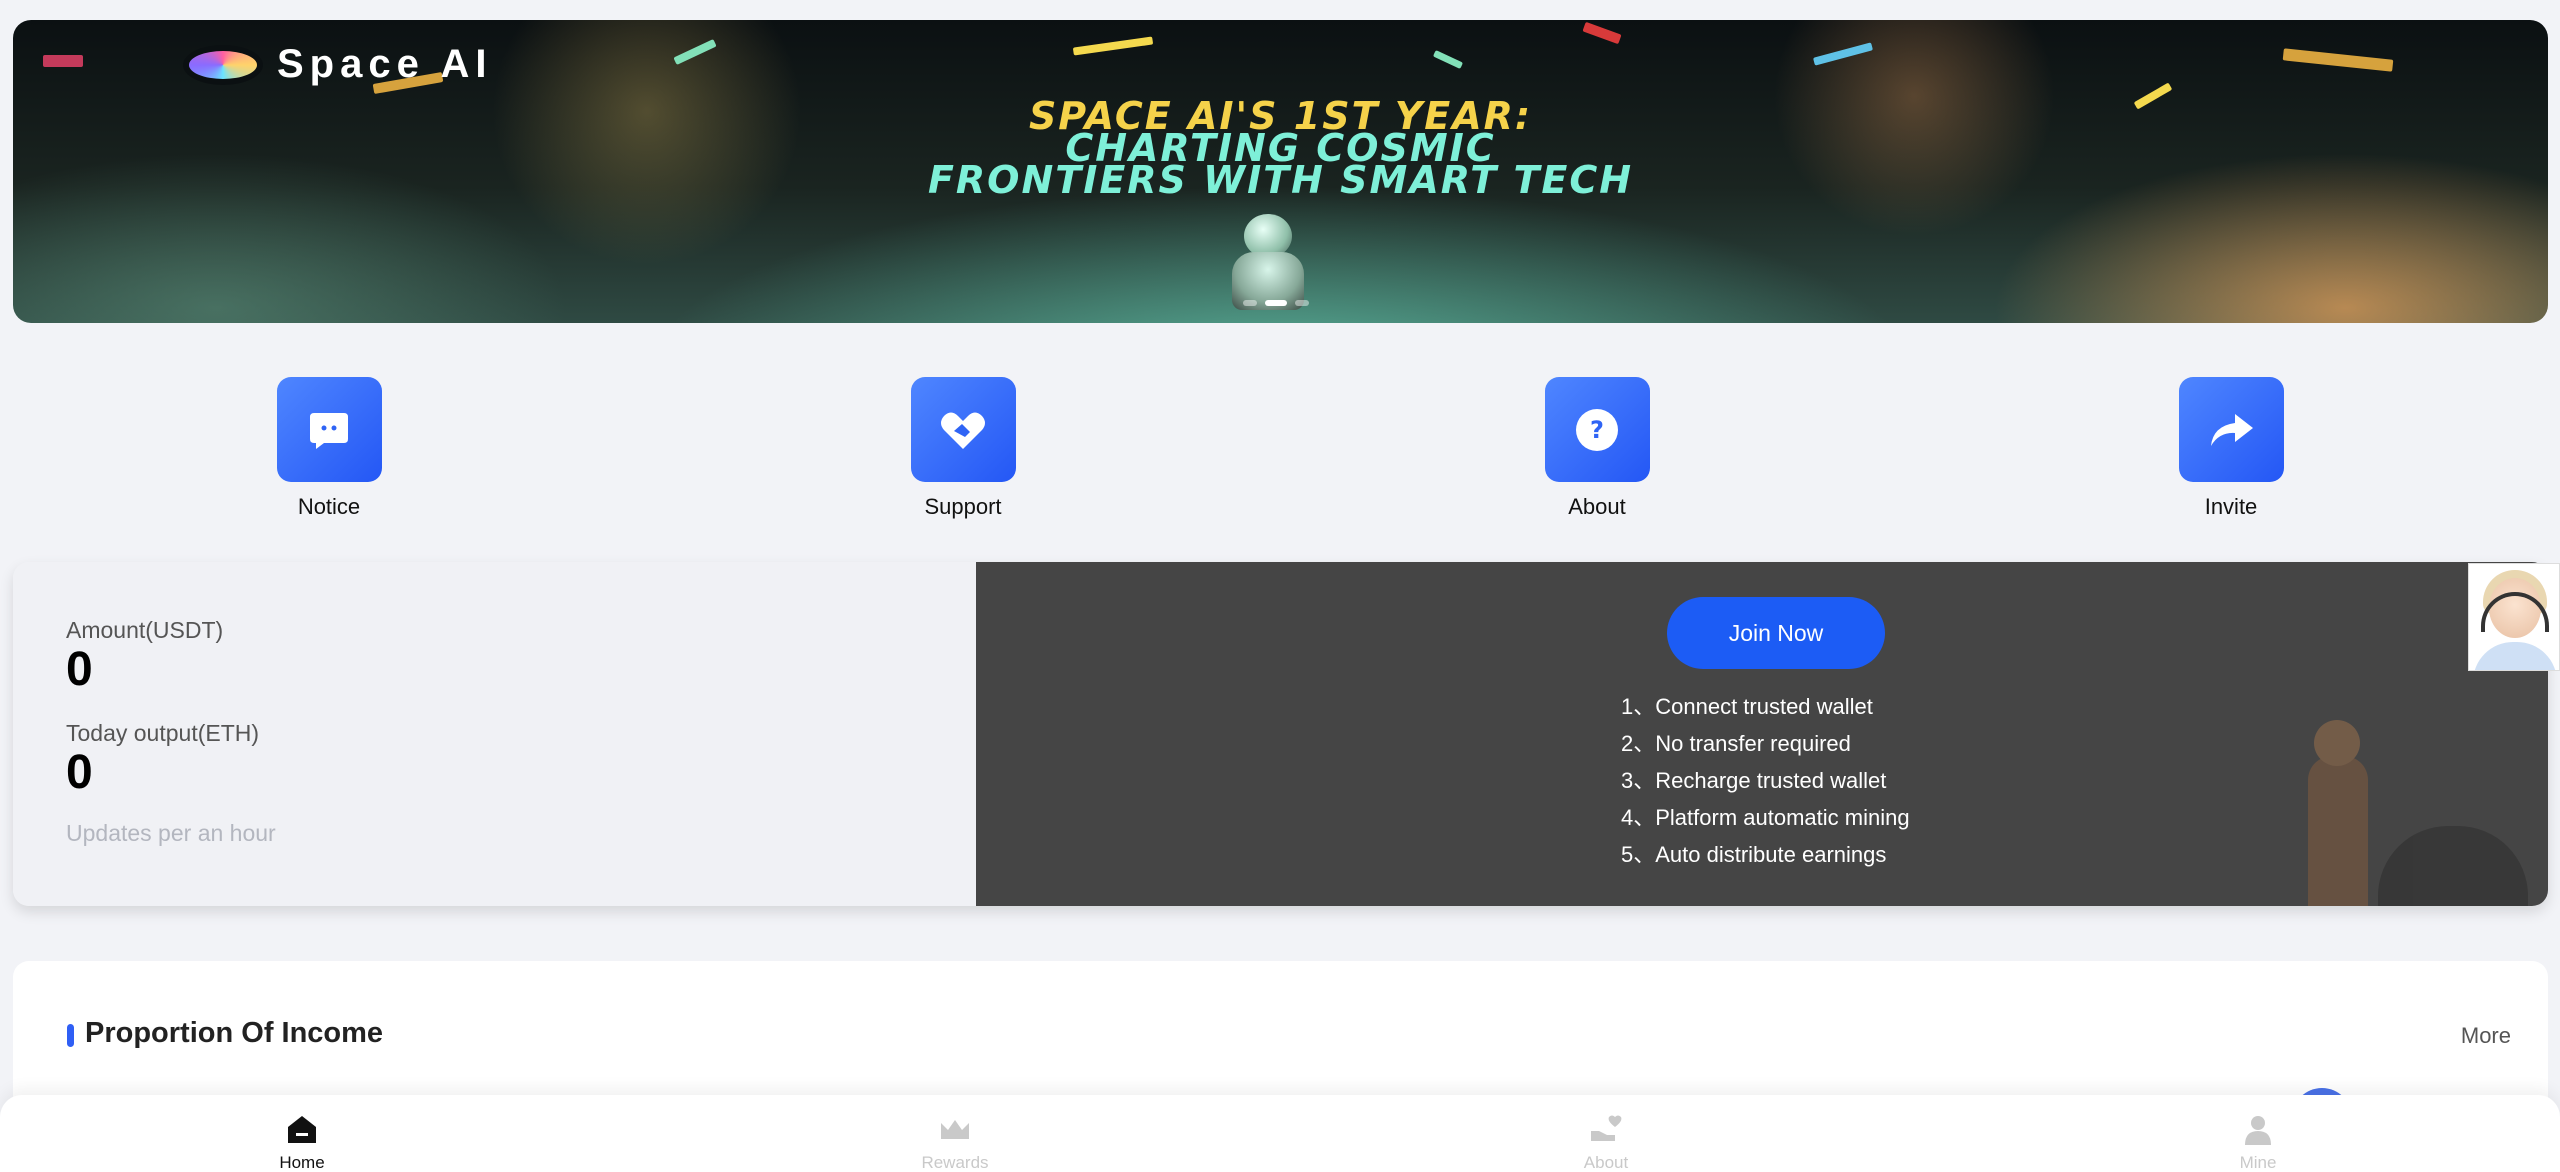 Image resolution: width=2560 pixels, height=1172 pixels. I want to click on today-output-label: Today output(ETH), so click(163, 733).